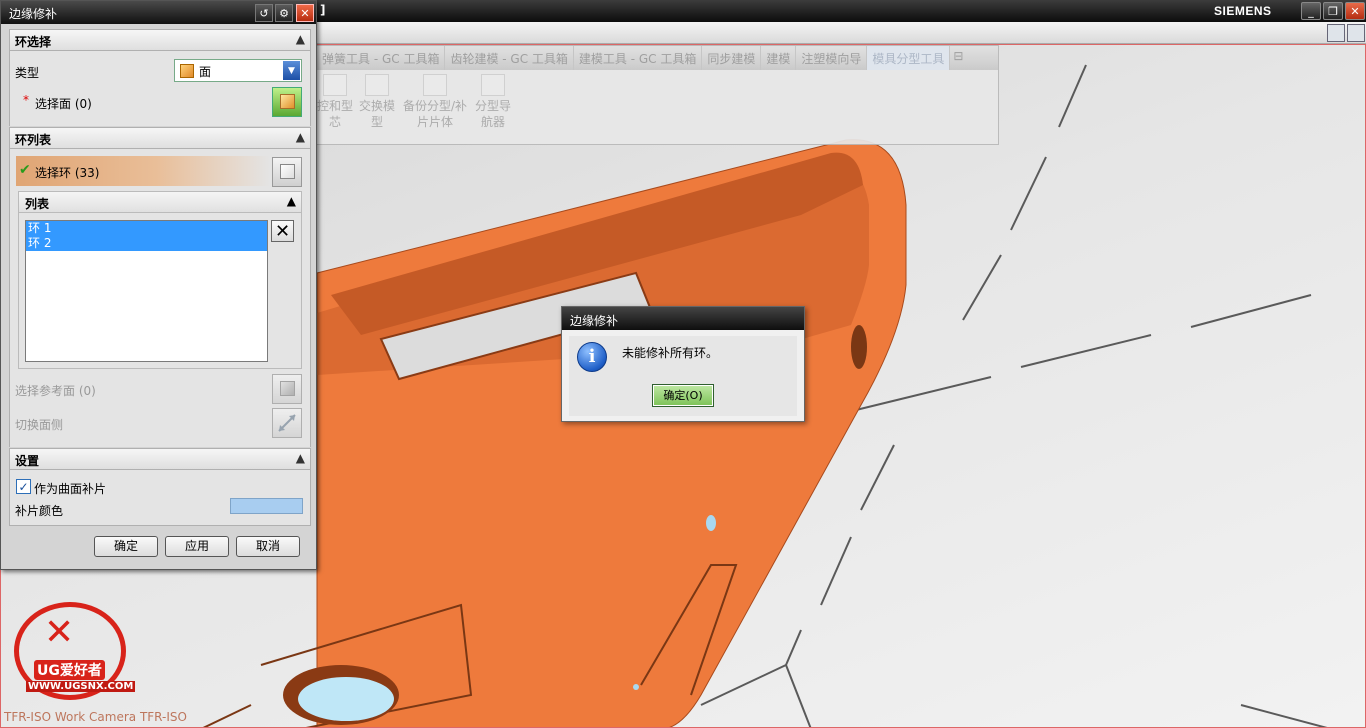  Describe the element at coordinates (158, 12) in the screenshot. I see `dialog-title-bar: 边缘修补 ↺ ⚙ ✕` at that location.